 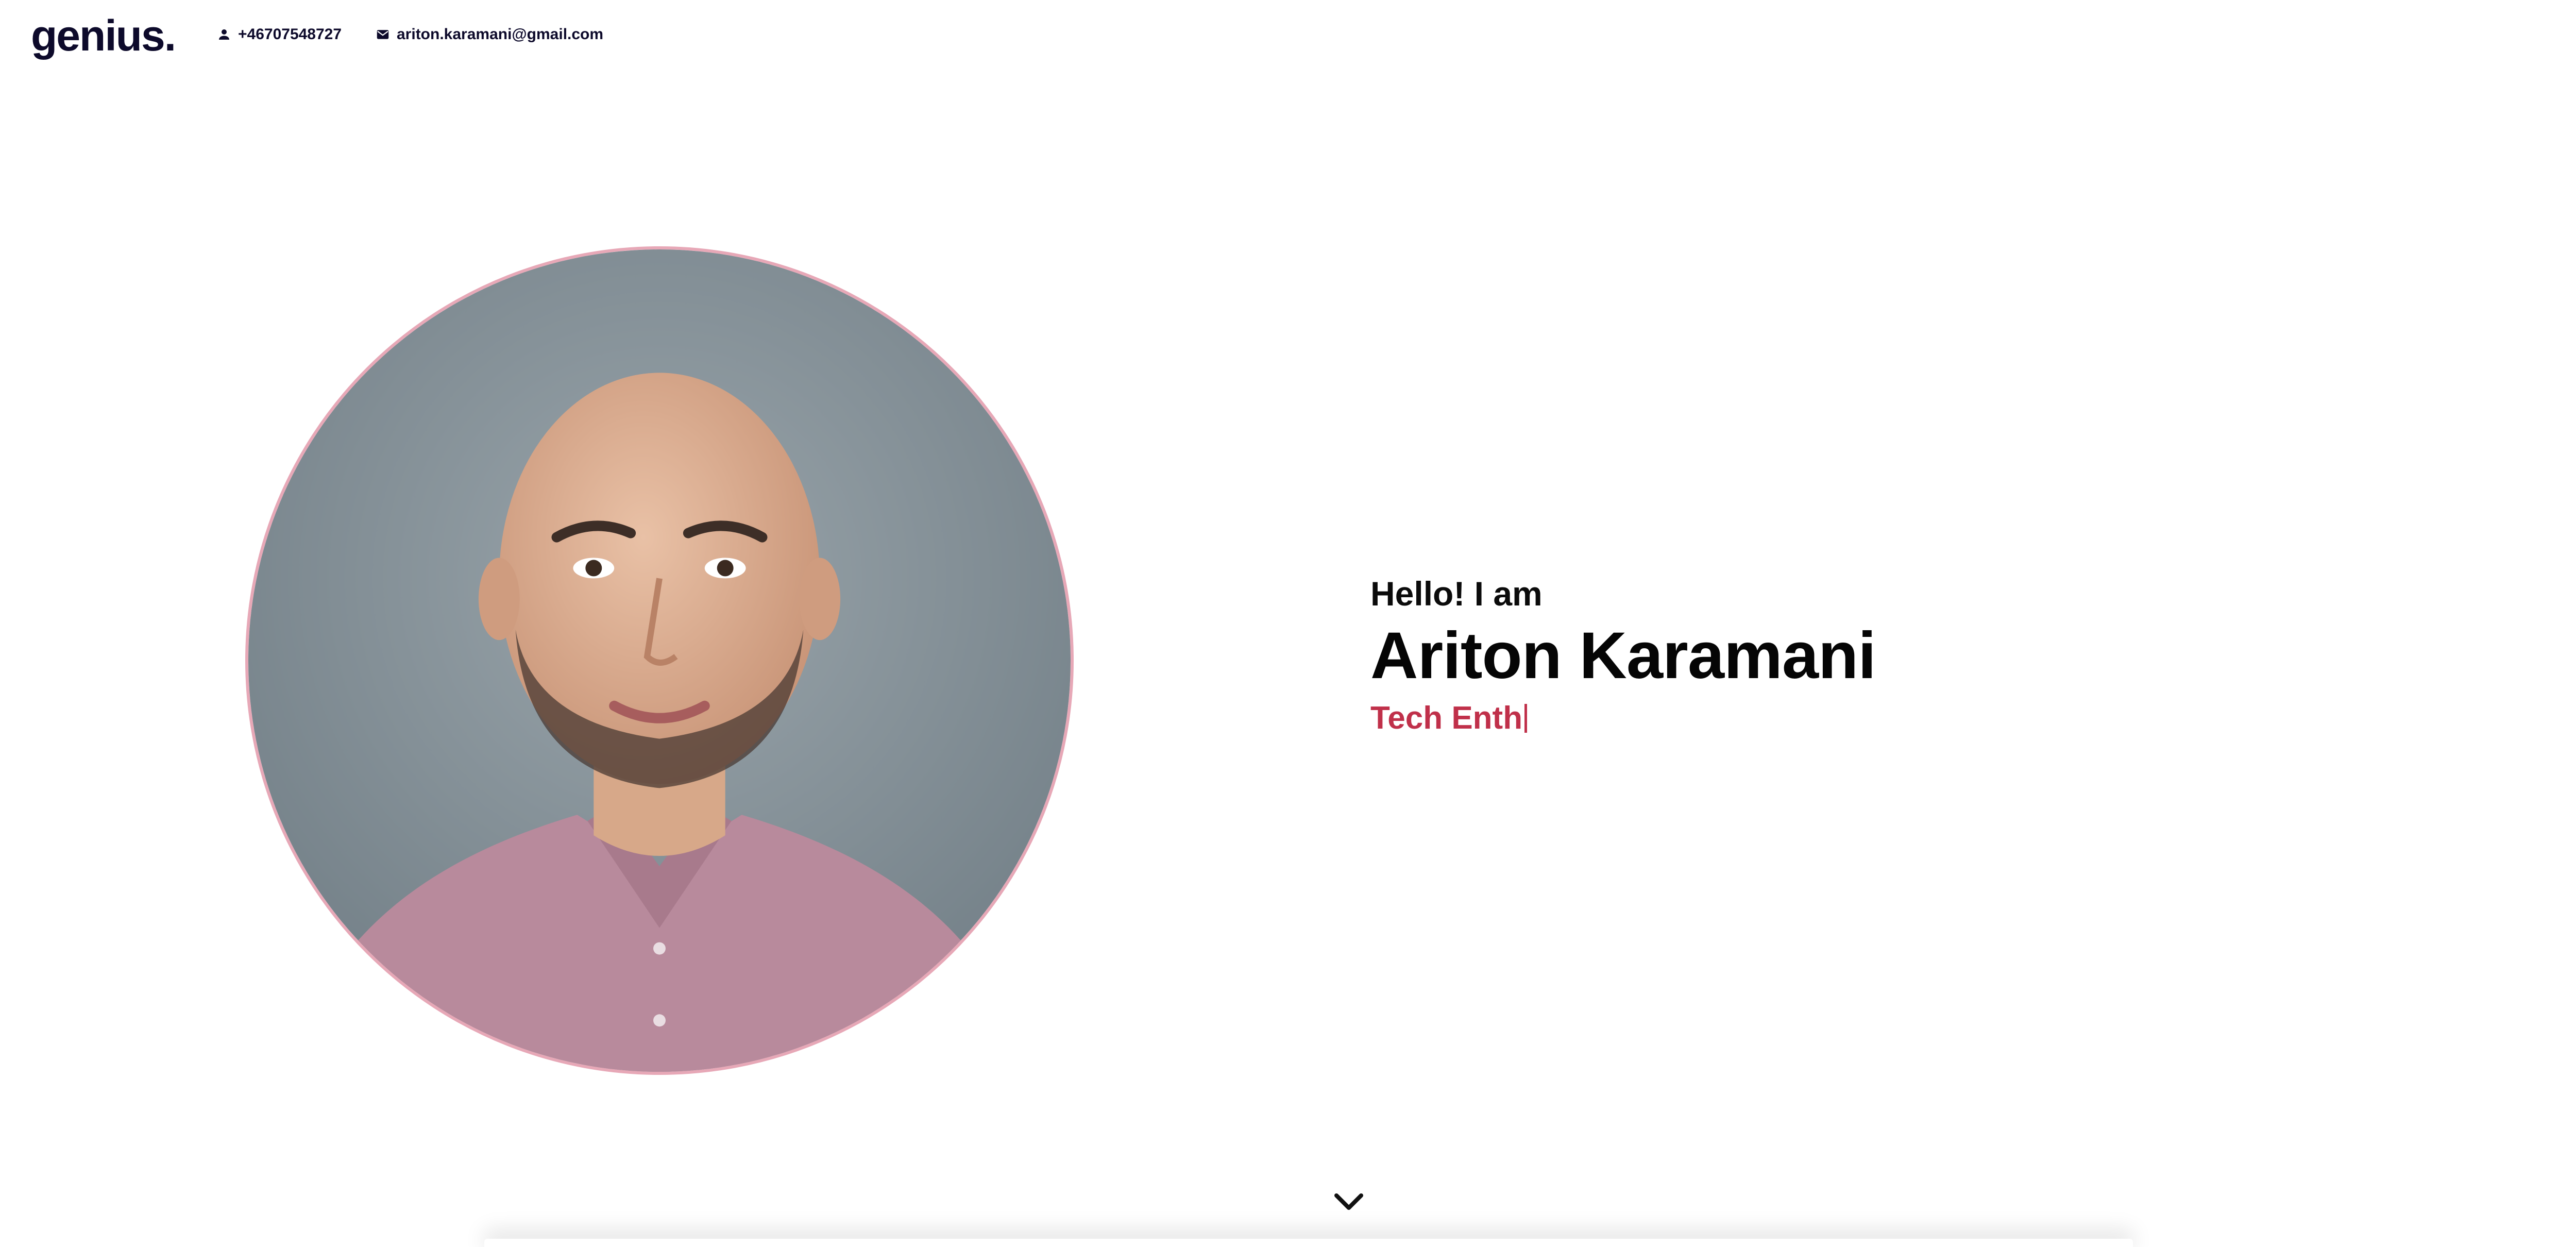 What do you see at coordinates (1623, 718) in the screenshot?
I see `typed-role: Tech Enth` at bounding box center [1623, 718].